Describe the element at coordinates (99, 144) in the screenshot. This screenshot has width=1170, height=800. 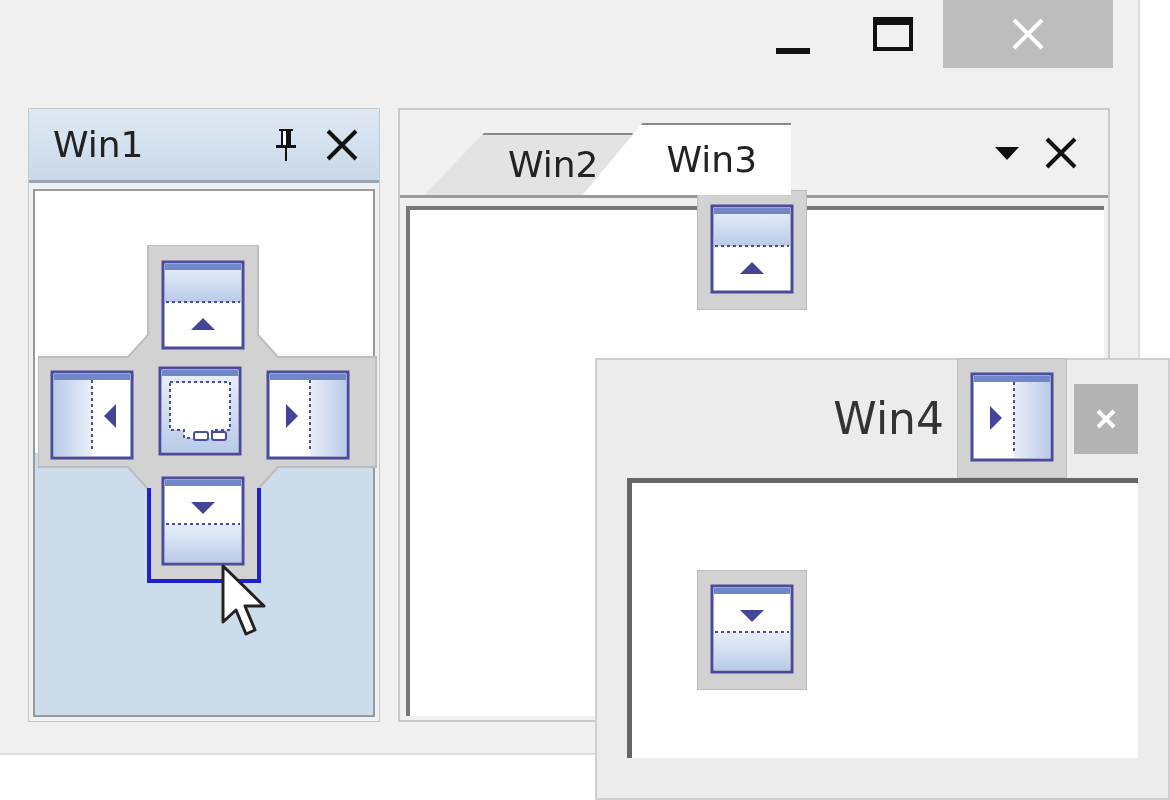
I see `panel-title: Win1` at that location.